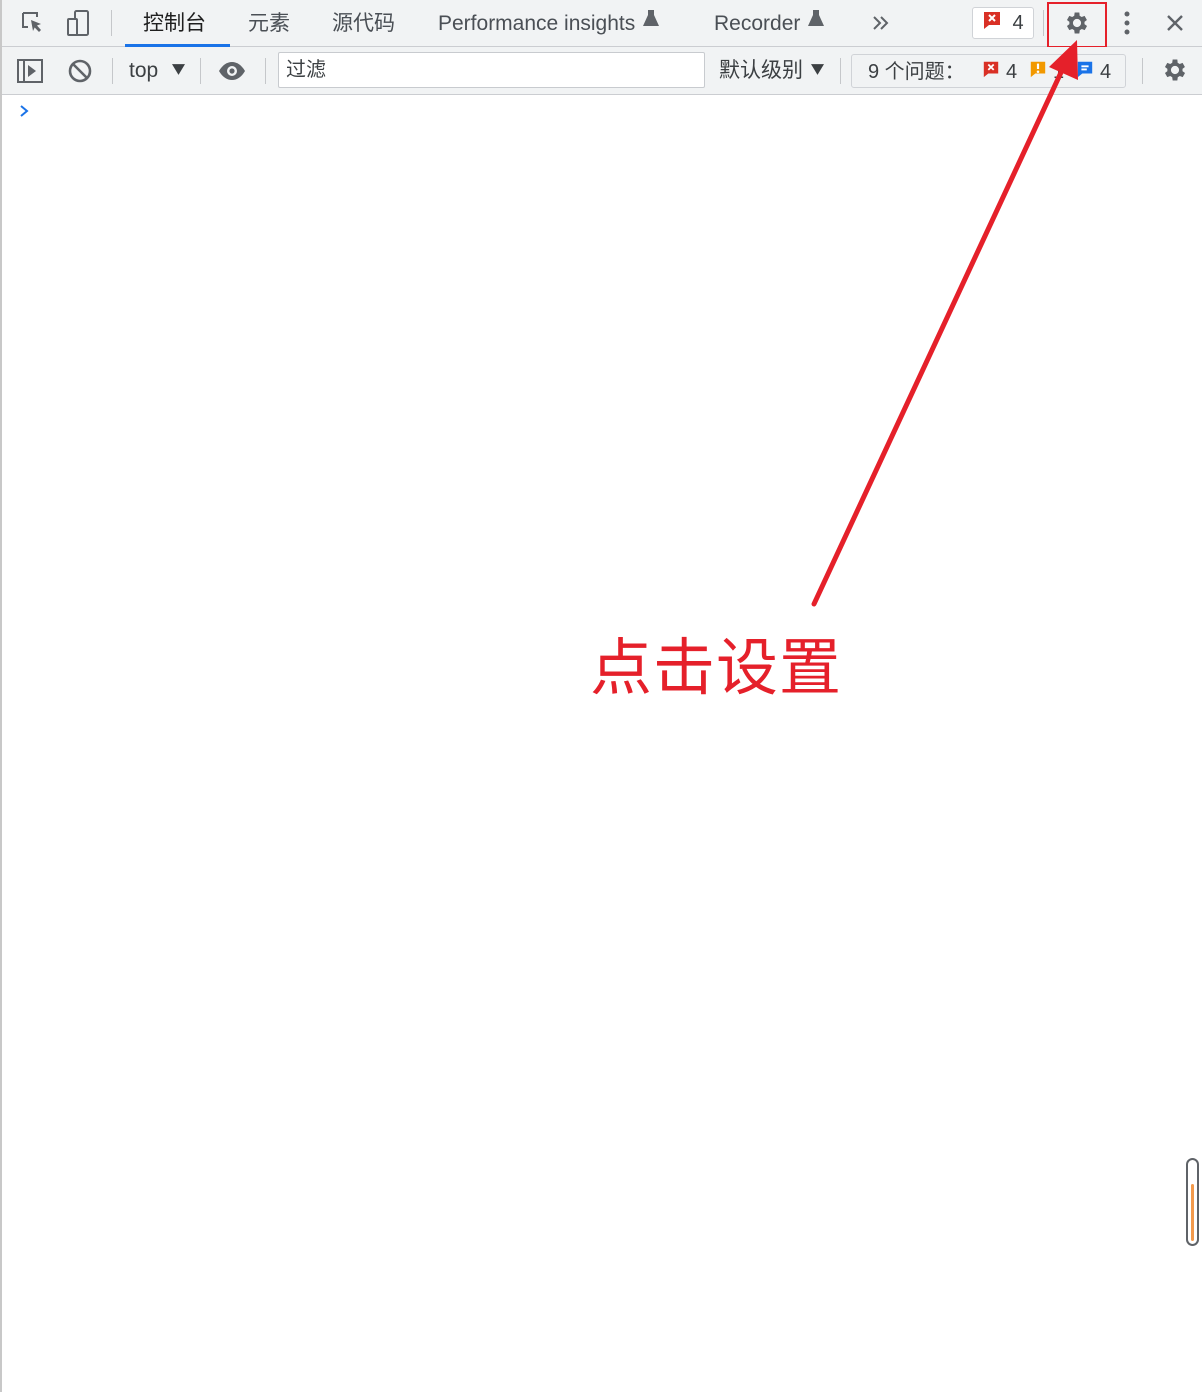 Image resolution: width=1202 pixels, height=1392 pixels. What do you see at coordinates (716, 667) in the screenshot?
I see `annotation-text: 点击设置` at bounding box center [716, 667].